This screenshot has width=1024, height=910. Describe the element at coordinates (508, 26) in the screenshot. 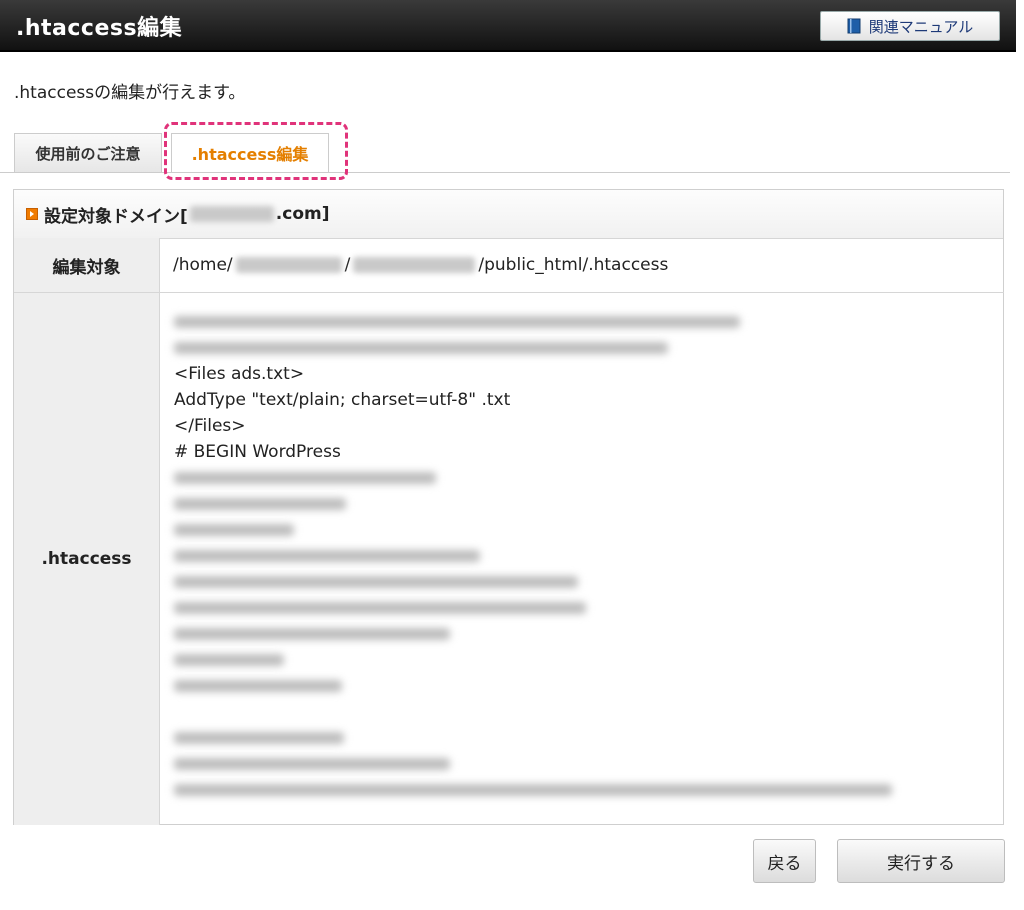

I see `page-header-bar: .htaccess編集 関連マニュアル` at that location.